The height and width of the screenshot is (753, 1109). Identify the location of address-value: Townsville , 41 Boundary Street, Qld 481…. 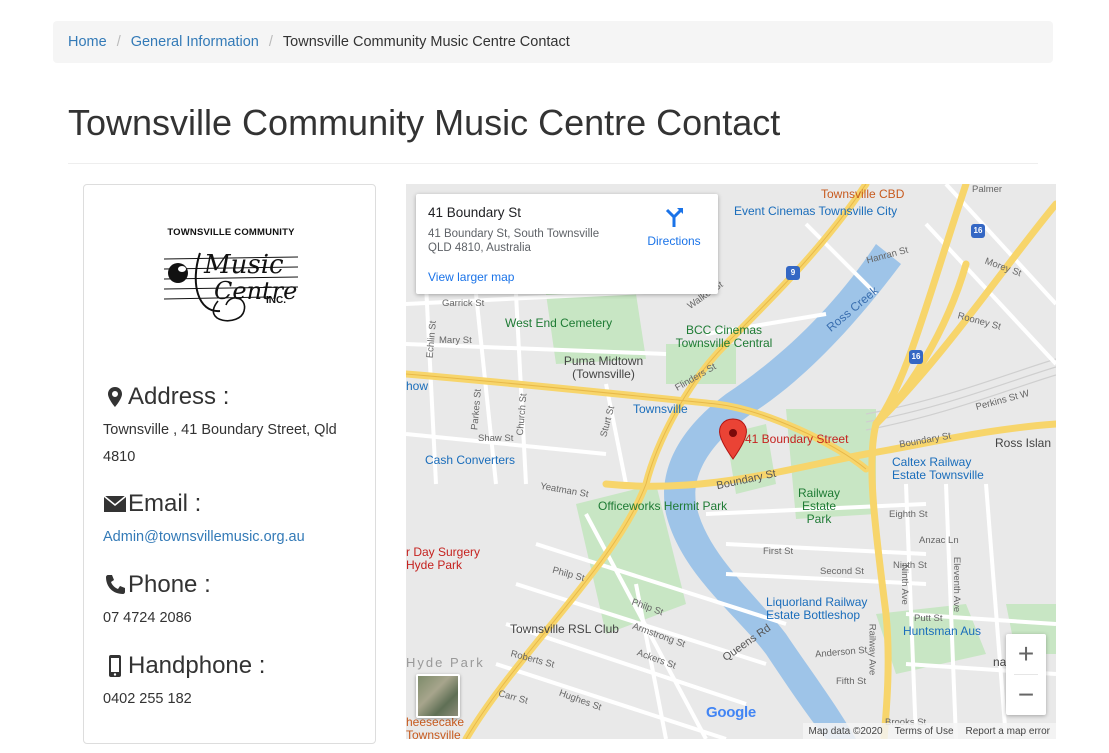
(220, 443).